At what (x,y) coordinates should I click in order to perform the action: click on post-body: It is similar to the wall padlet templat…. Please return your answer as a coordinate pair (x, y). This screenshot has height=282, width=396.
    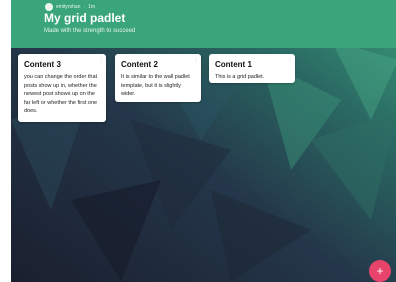
    Looking at the image, I should click on (155, 85).